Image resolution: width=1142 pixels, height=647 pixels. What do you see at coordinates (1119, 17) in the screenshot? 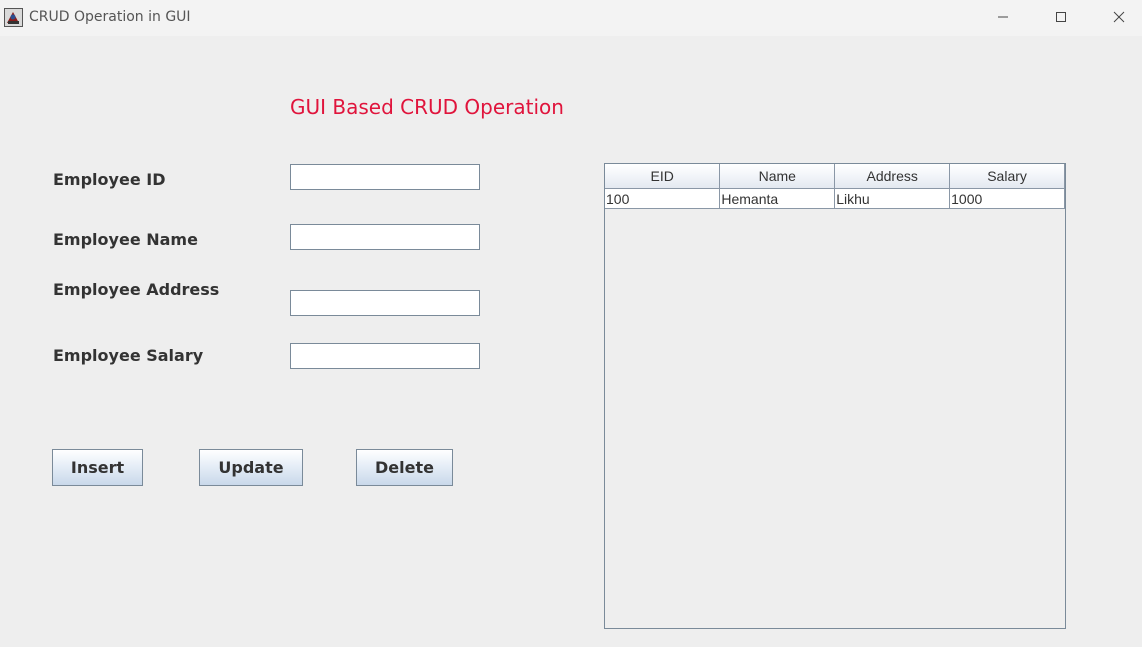
I see `close-icon` at bounding box center [1119, 17].